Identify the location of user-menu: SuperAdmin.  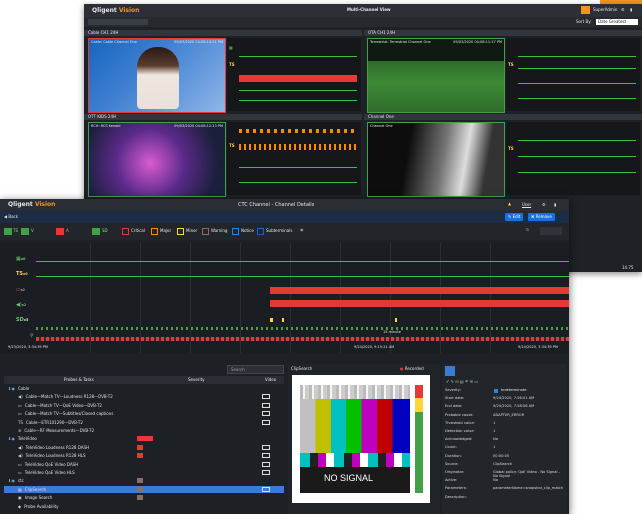
(605, 10).